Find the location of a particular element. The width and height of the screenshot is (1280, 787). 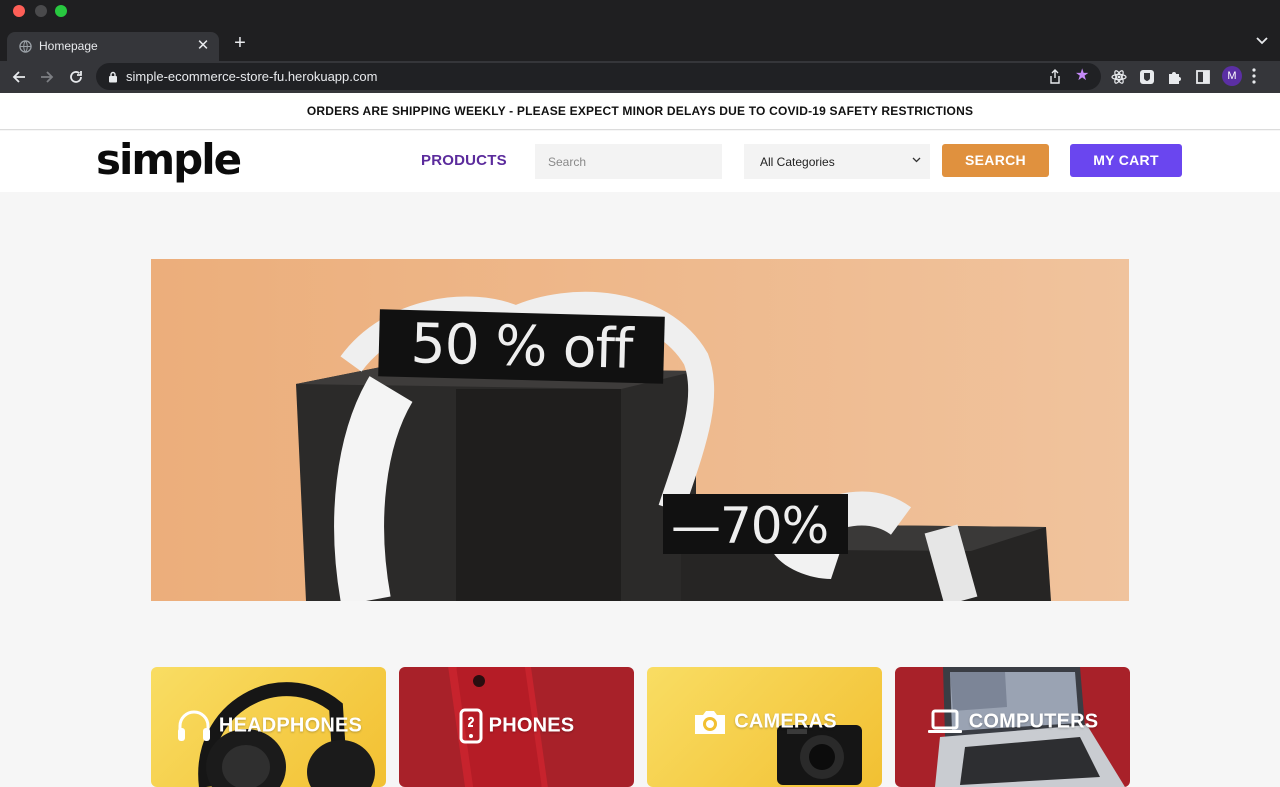

close-tab-icon: ✕ is located at coordinates (203, 46).